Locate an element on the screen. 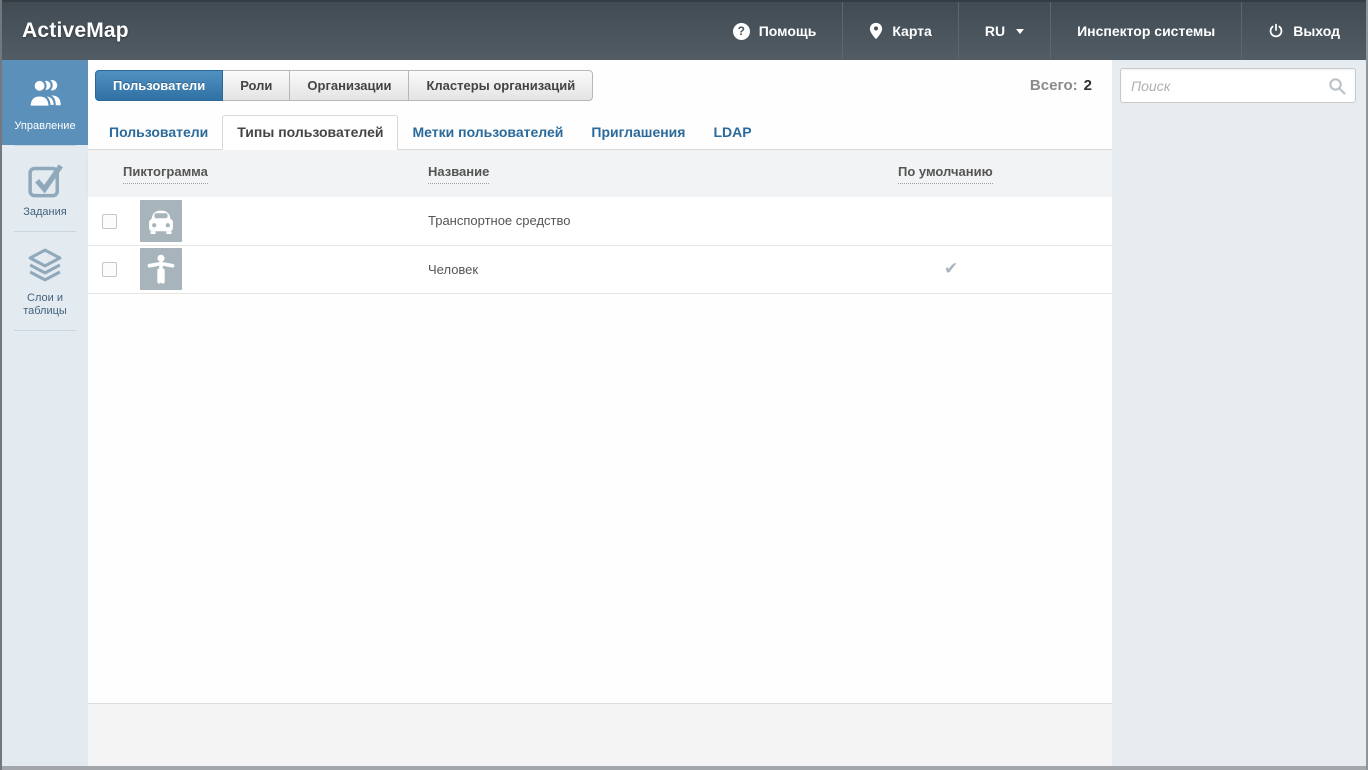  sidebar-item-management: Управление is located at coordinates (45, 102).